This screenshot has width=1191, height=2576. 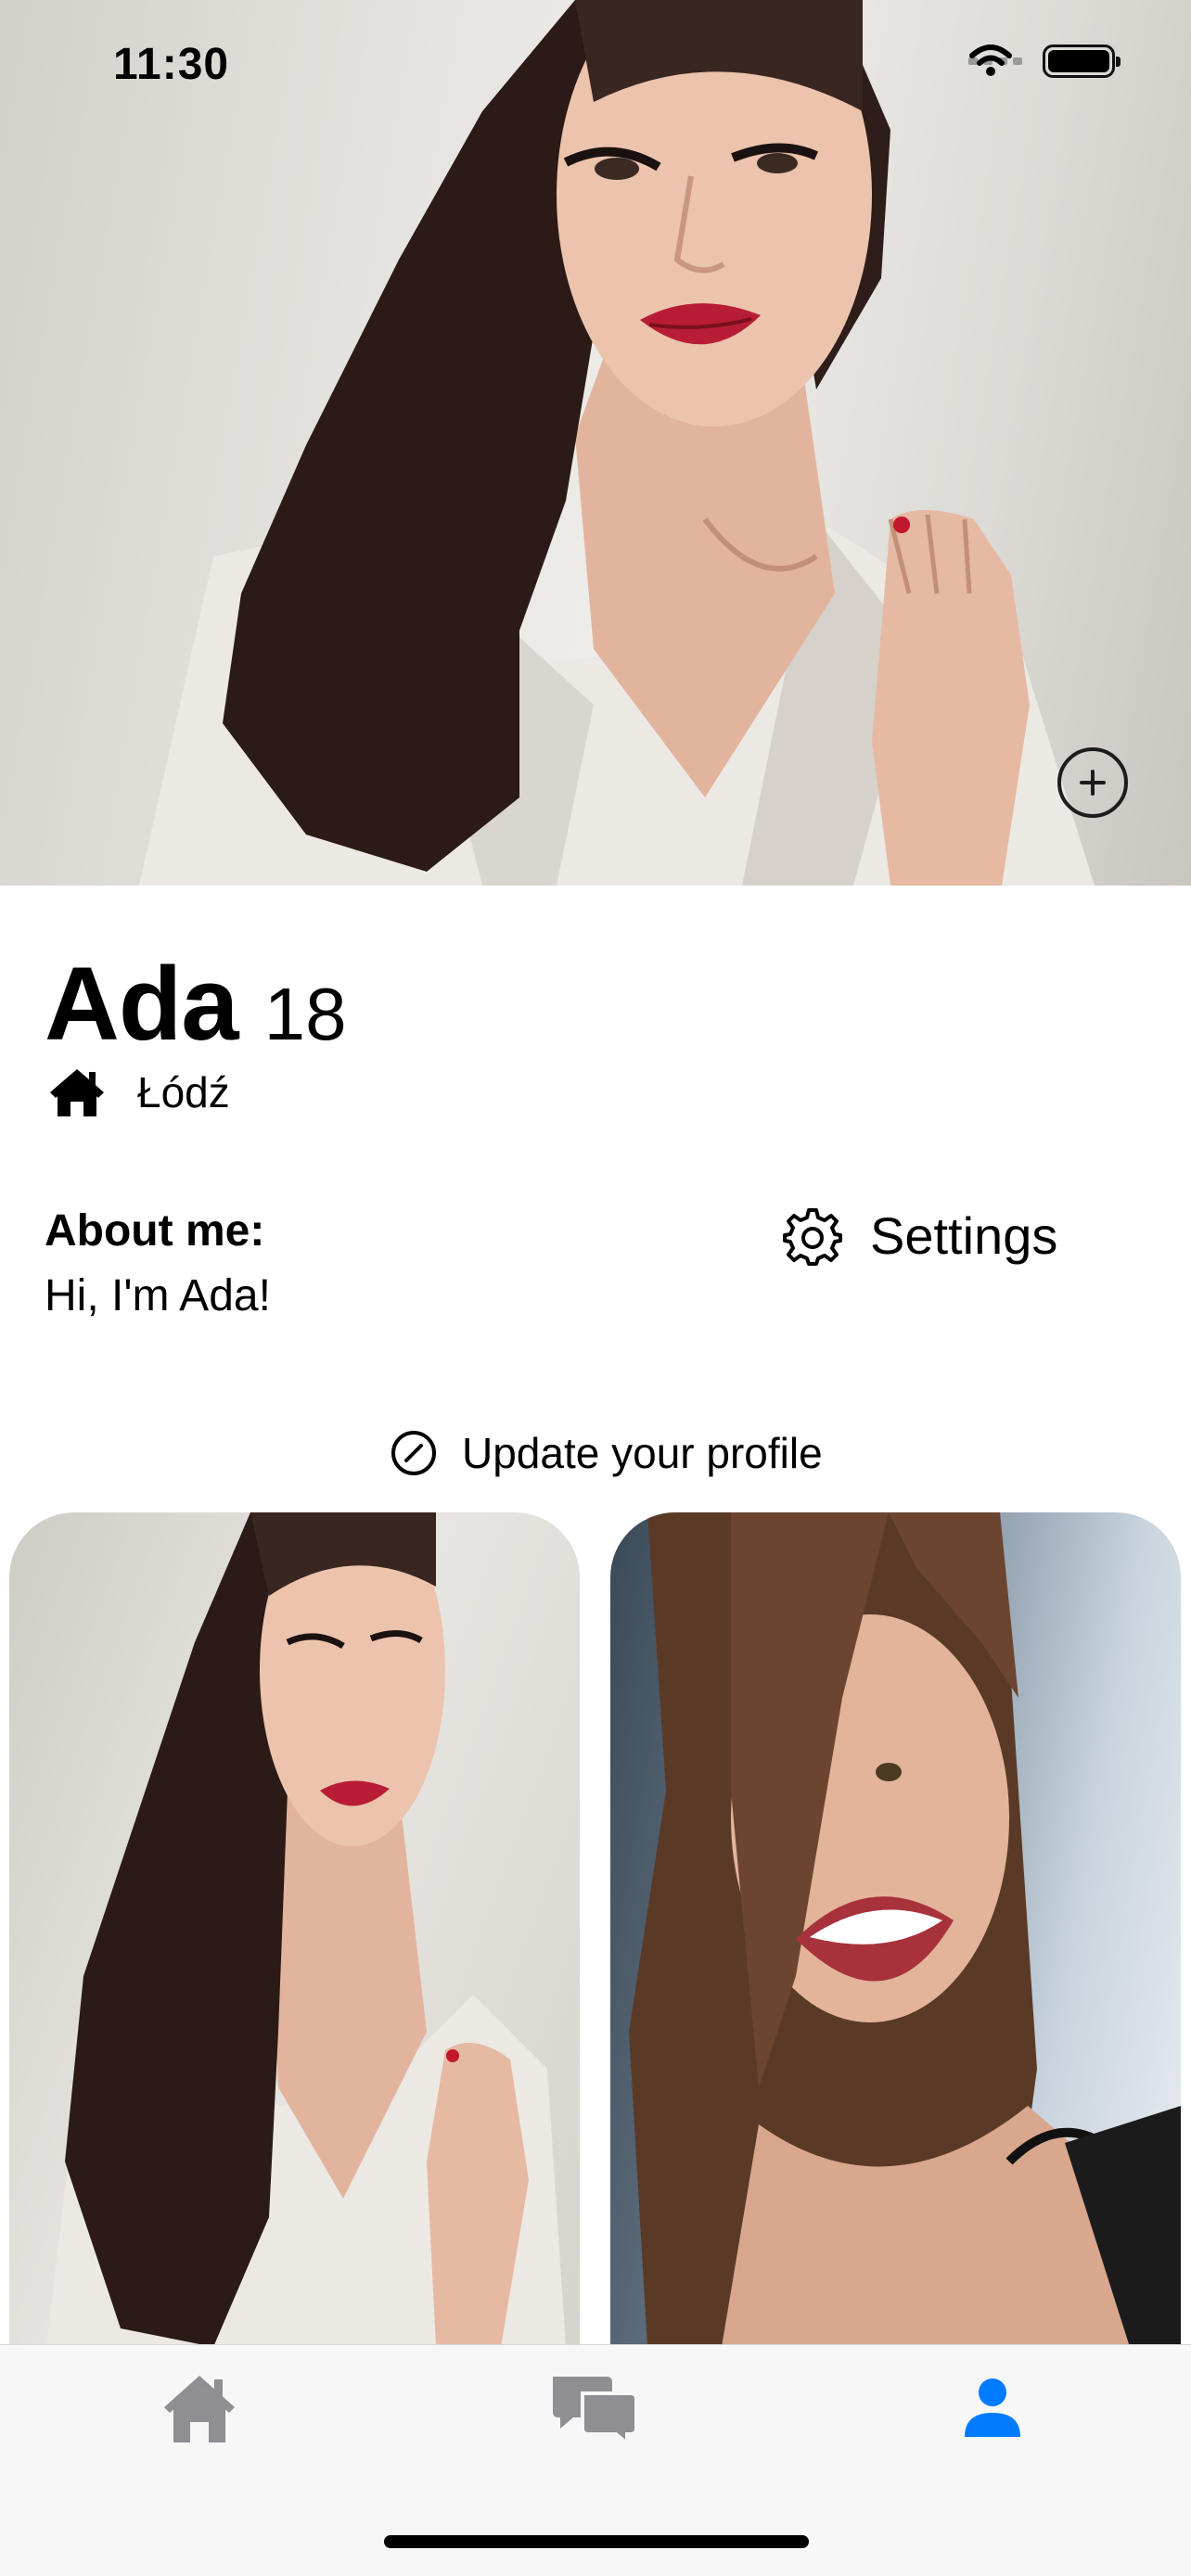 I want to click on tab-messages, so click(x=593, y=2408).